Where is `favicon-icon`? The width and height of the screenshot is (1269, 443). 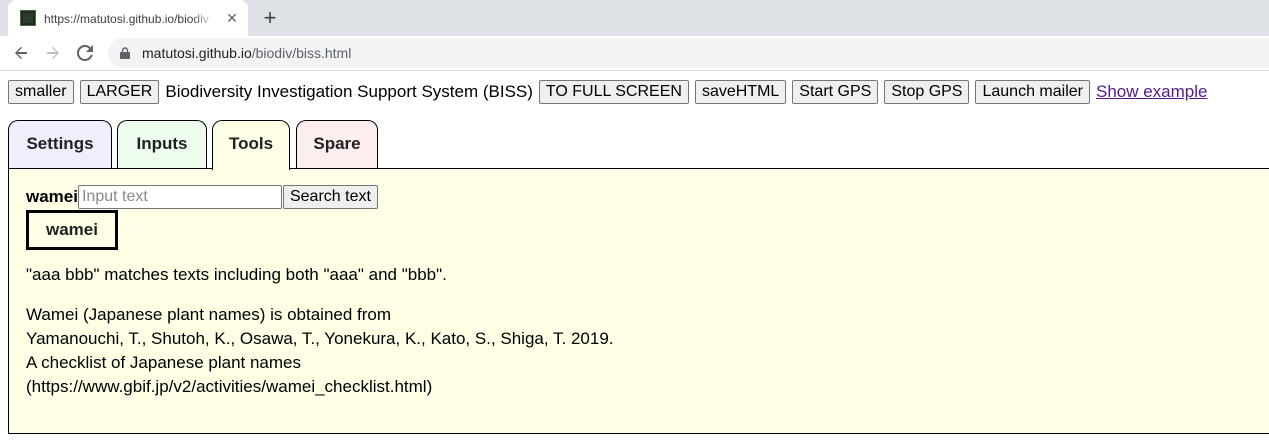
favicon-icon is located at coordinates (28, 18).